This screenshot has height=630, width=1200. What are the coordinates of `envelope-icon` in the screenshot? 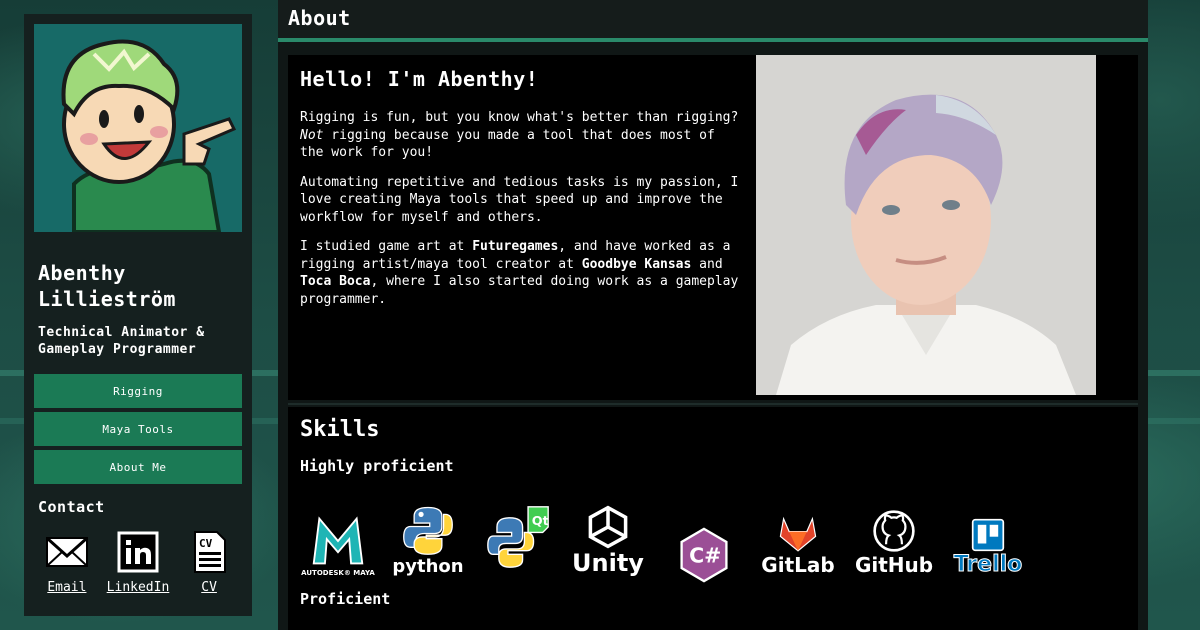 It's located at (66, 552).